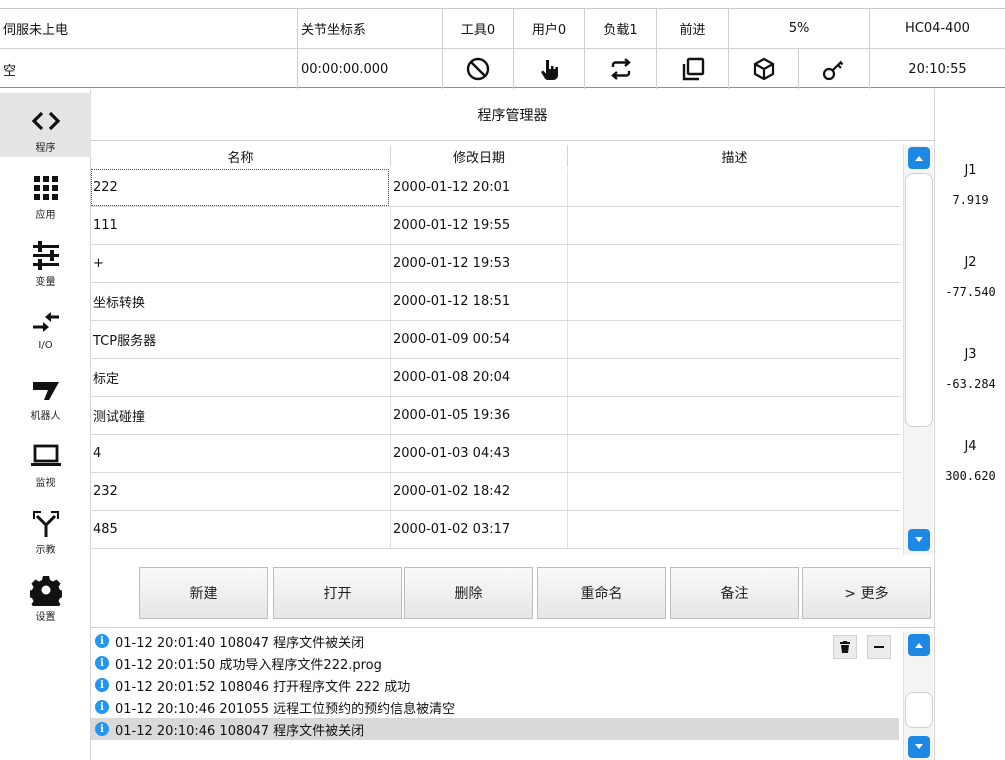 Image resolution: width=1005 pixels, height=760 pixels. I want to click on program-name: 测试碰撞, so click(241, 415).